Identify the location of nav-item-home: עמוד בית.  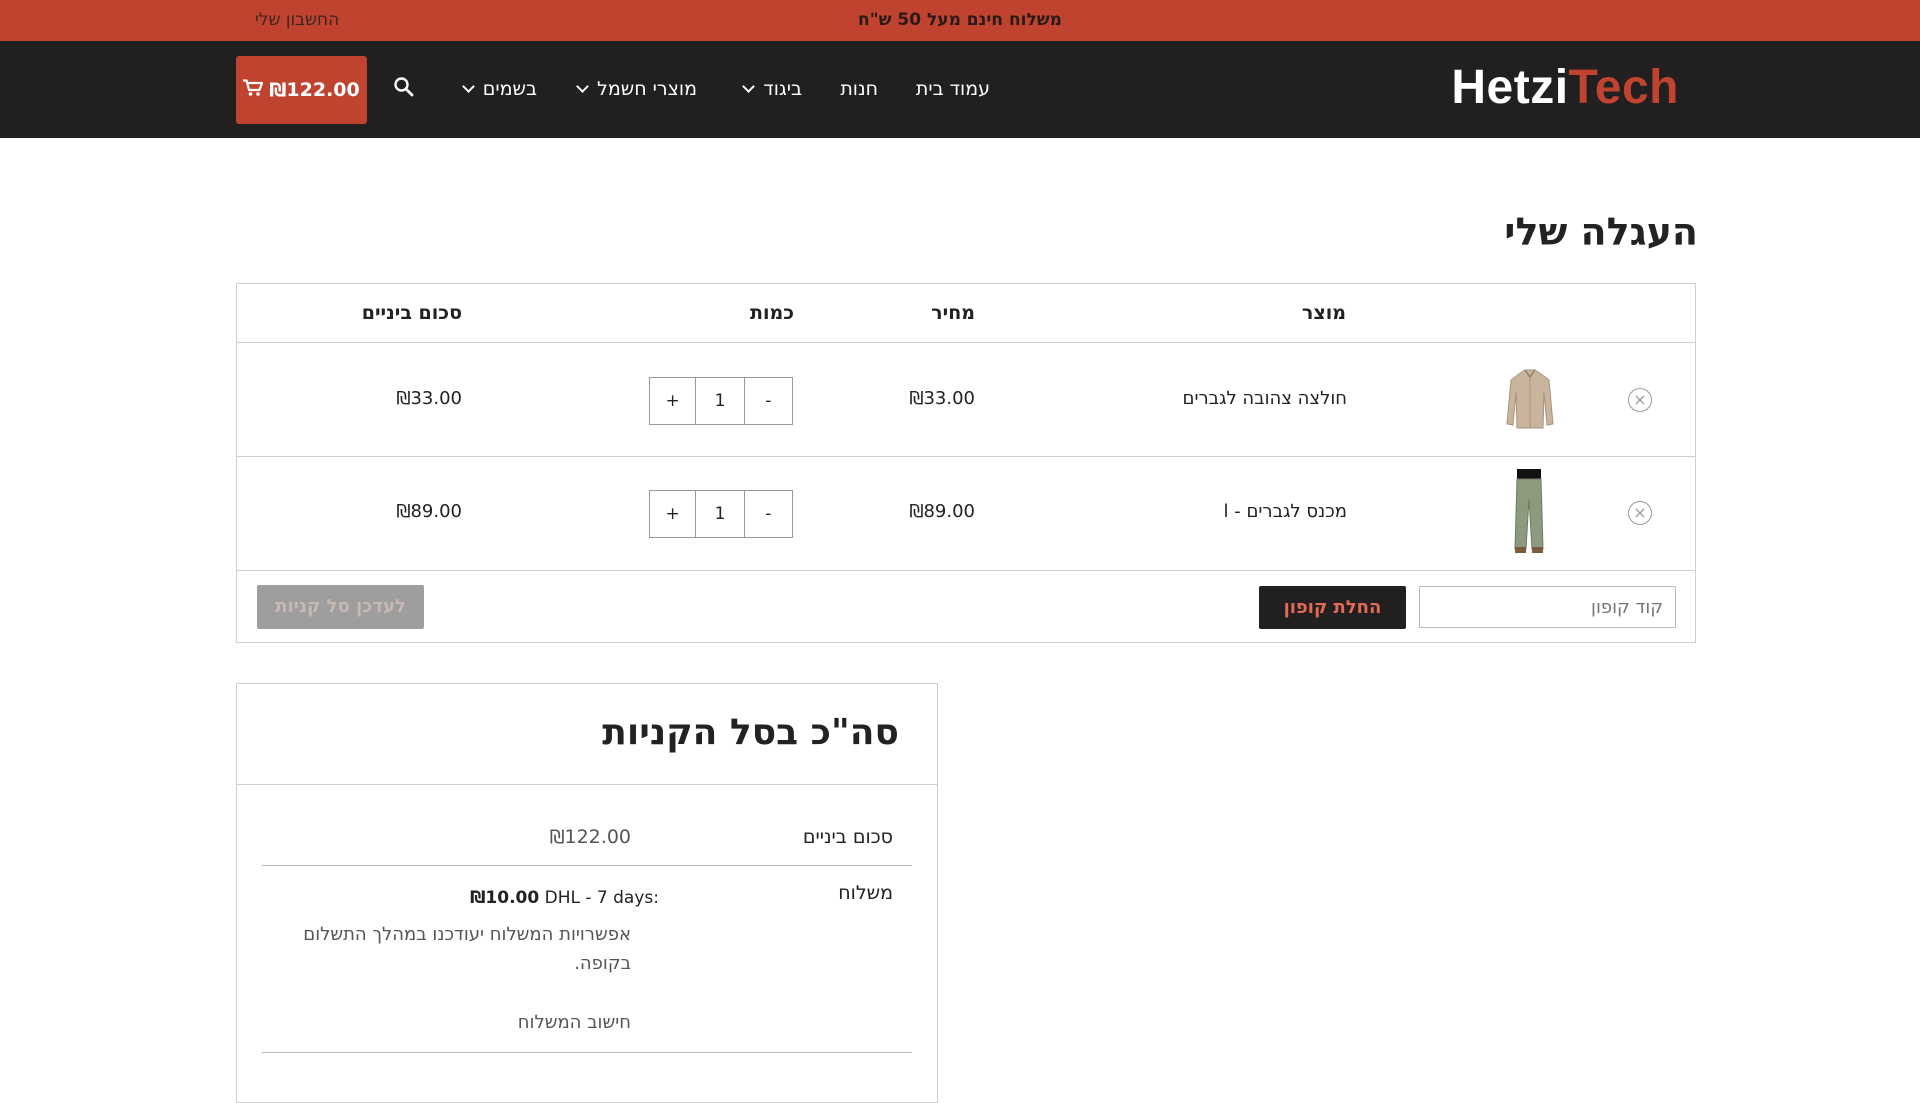
(953, 89).